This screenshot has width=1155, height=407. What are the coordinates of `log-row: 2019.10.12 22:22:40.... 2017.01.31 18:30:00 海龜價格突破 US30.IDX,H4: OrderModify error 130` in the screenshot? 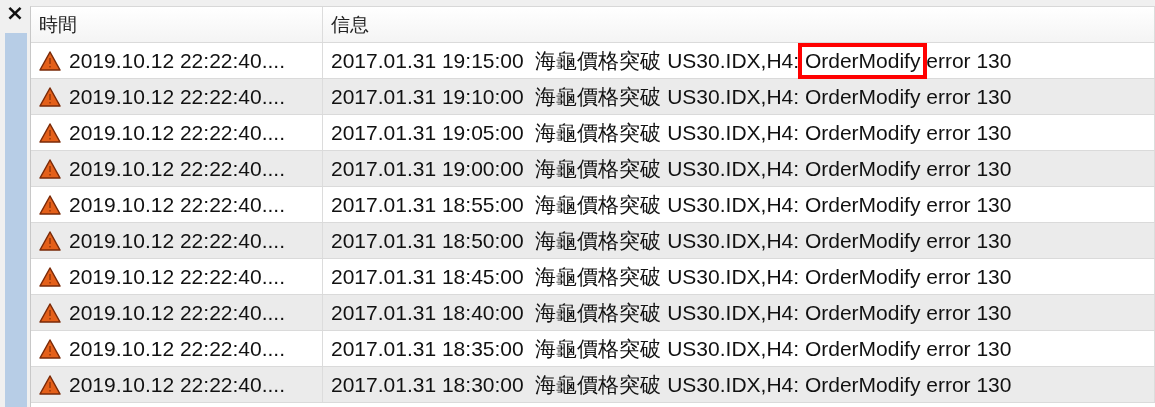 It's located at (593, 385).